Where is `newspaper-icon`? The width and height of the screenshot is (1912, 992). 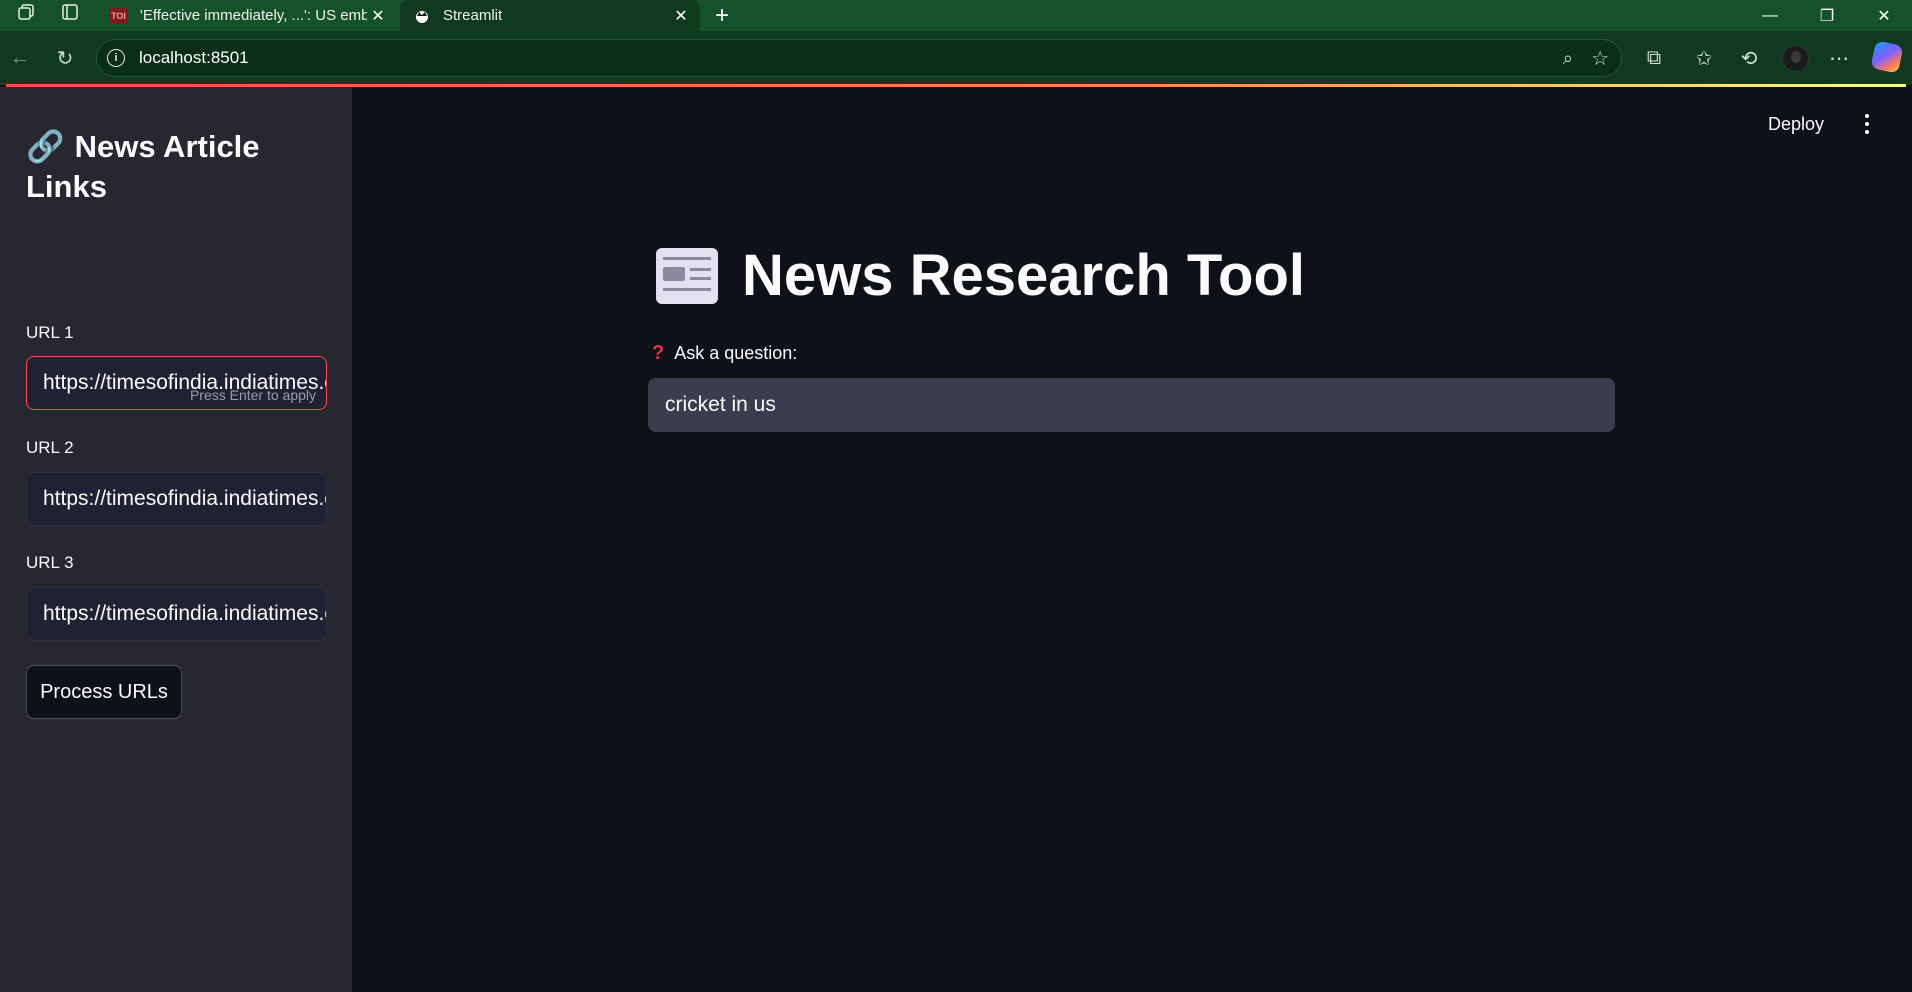
newspaper-icon is located at coordinates (687, 275).